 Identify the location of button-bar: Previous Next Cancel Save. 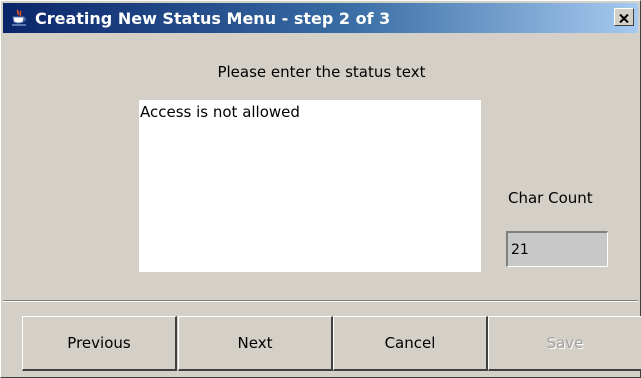
(321, 344).